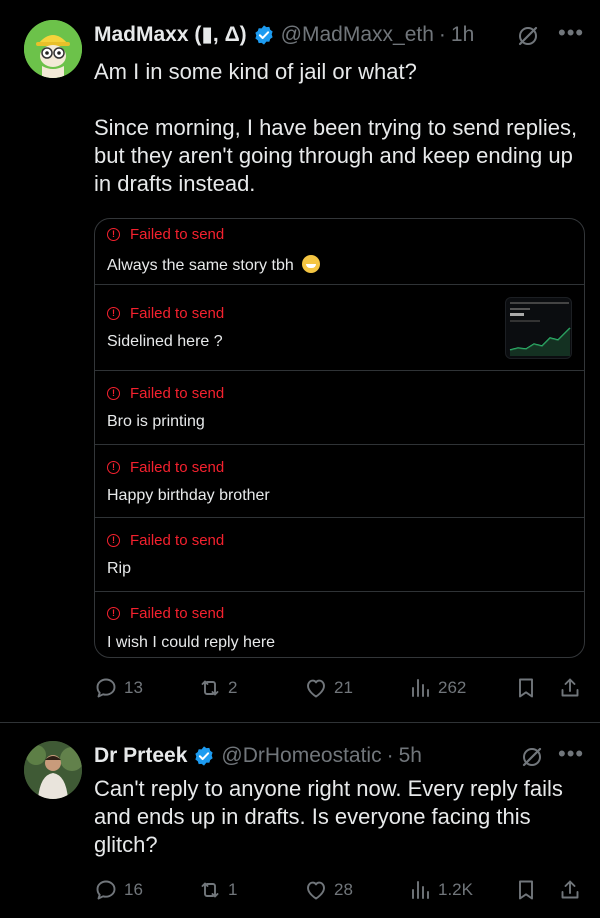 The width and height of the screenshot is (600, 918). I want to click on repost-button: 1, so click(217, 890).